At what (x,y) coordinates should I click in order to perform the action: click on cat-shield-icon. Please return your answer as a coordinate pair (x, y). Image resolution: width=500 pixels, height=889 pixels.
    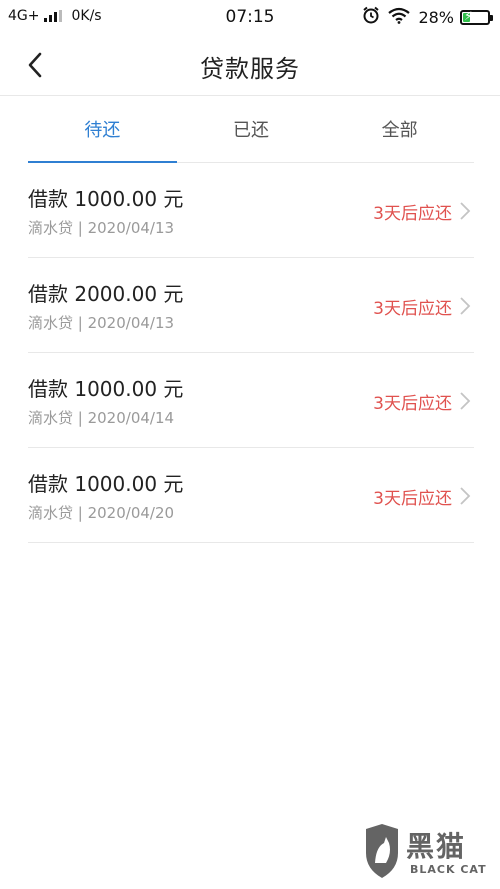
    Looking at the image, I should click on (382, 851).